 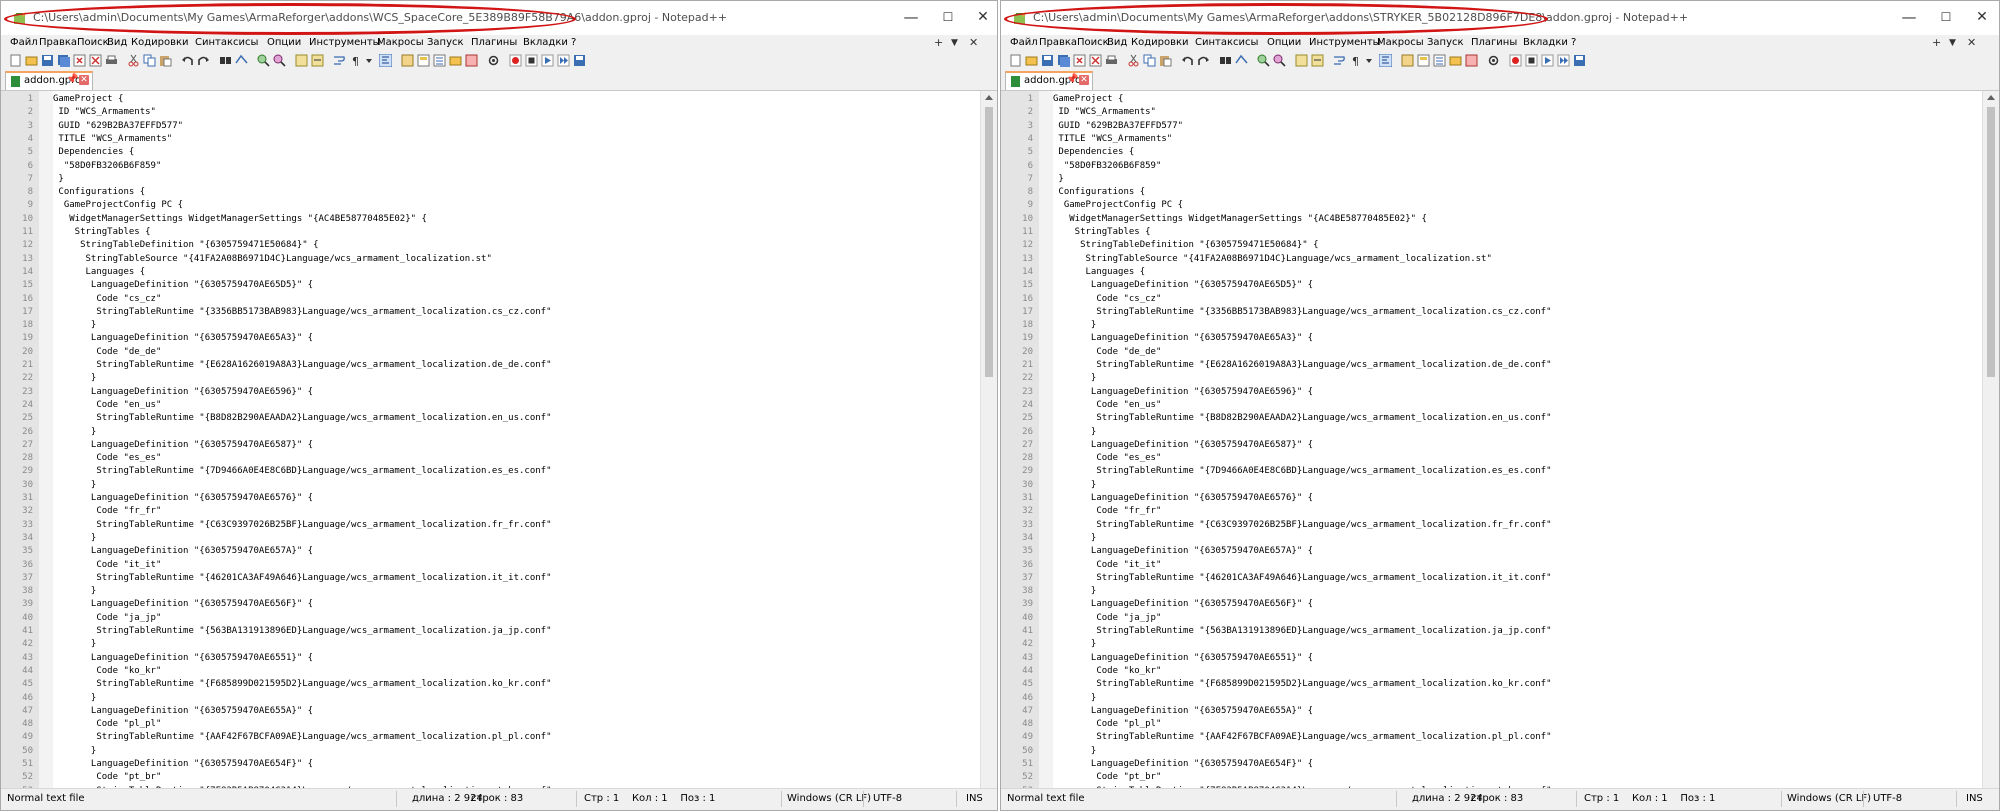 I want to click on show-all-icon: ¶, so click(x=355, y=60).